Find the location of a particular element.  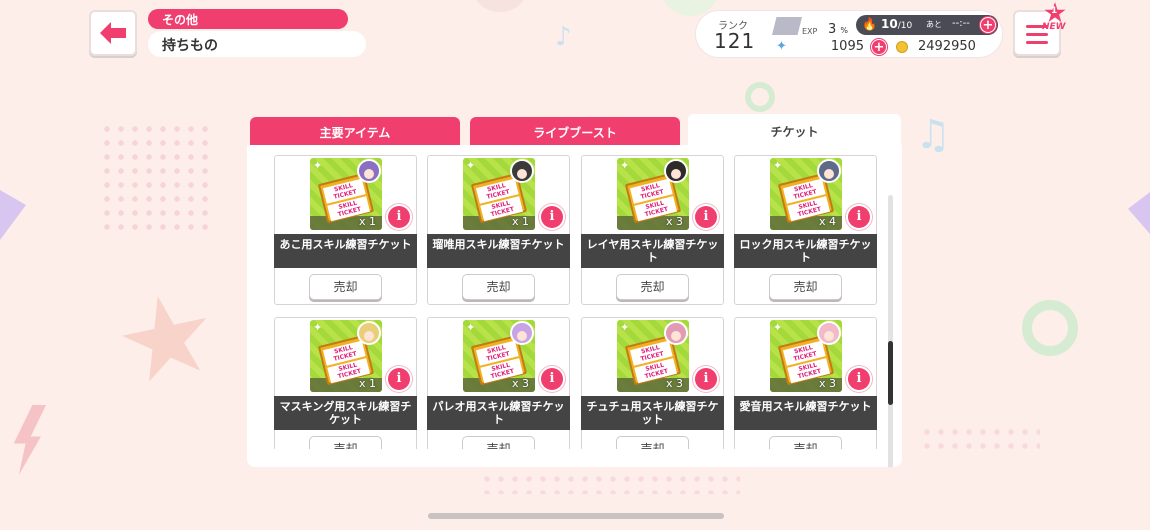

coin-icon is located at coordinates (902, 47).